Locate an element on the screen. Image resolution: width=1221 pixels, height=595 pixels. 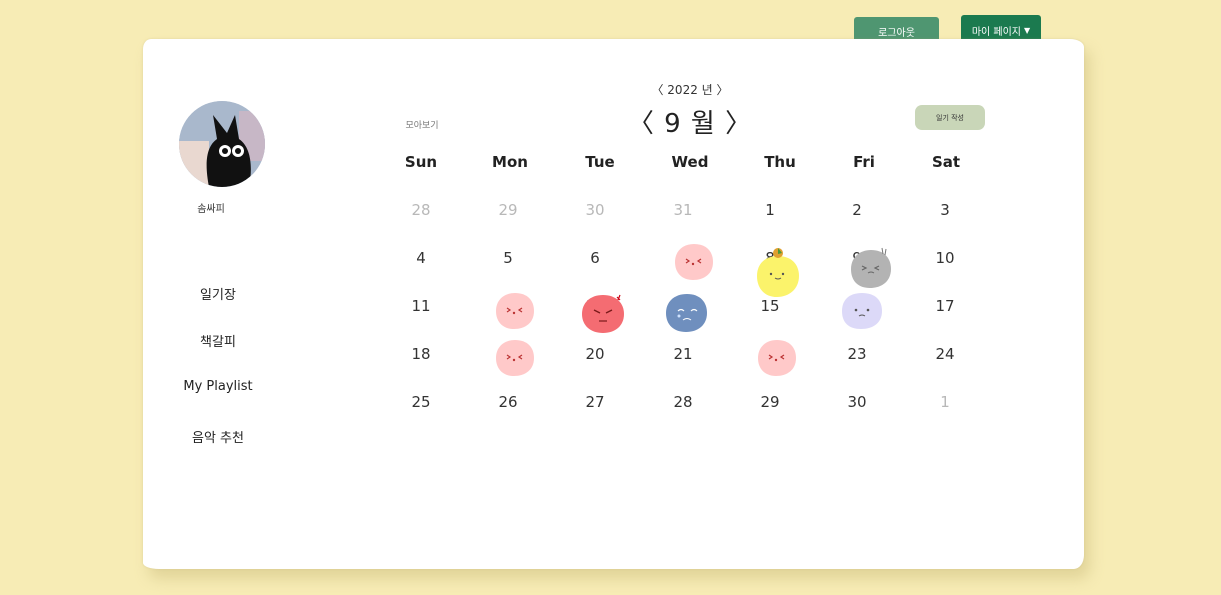
date-cell: 10 is located at coordinates (945, 258).